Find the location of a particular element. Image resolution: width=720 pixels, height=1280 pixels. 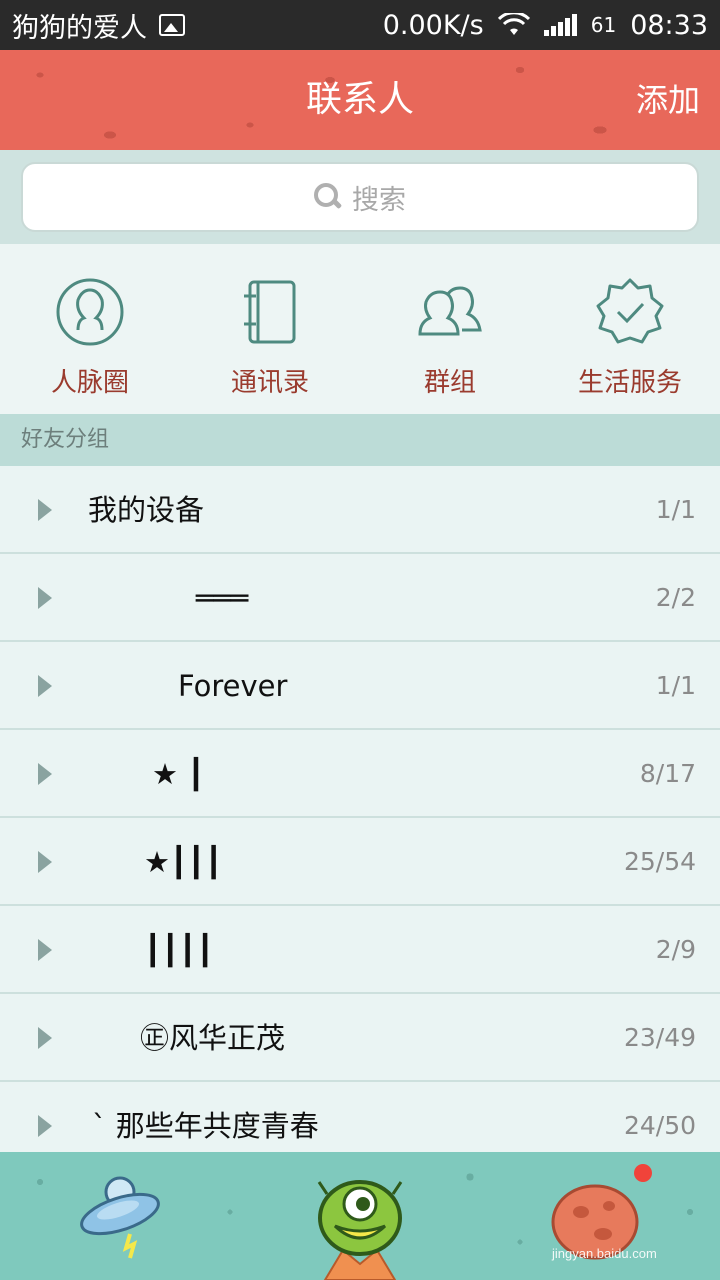

quick-entry-label: 群组 is located at coordinates (449, 383).